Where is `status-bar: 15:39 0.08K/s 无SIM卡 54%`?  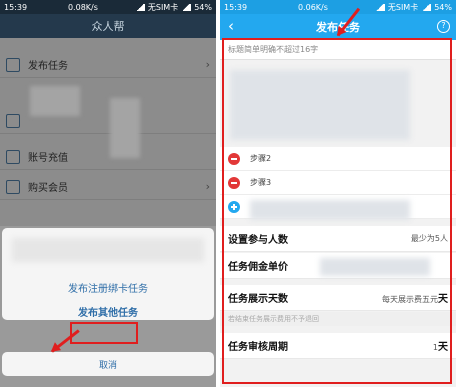
status-bar: 15:39 0.08K/s 无SIM卡 54% is located at coordinates (108, 7).